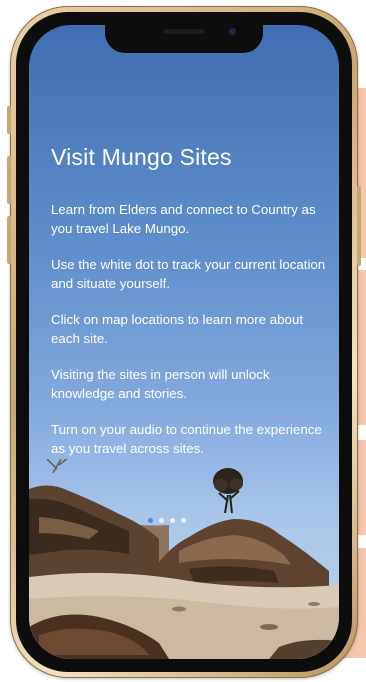  I want to click on front-camera-icon, so click(232, 31).